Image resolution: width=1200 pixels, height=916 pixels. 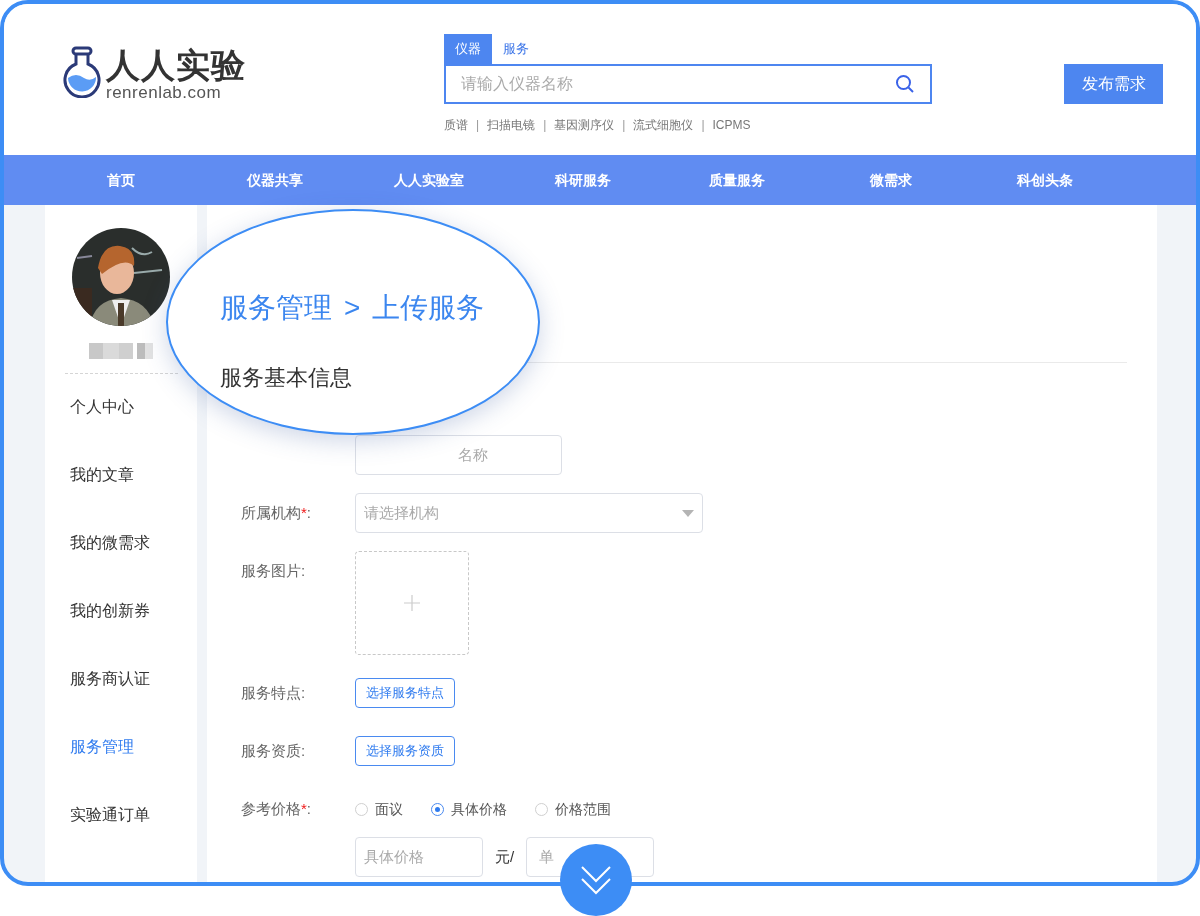 What do you see at coordinates (389, 809) in the screenshot?
I see `radio-label: 面议` at bounding box center [389, 809].